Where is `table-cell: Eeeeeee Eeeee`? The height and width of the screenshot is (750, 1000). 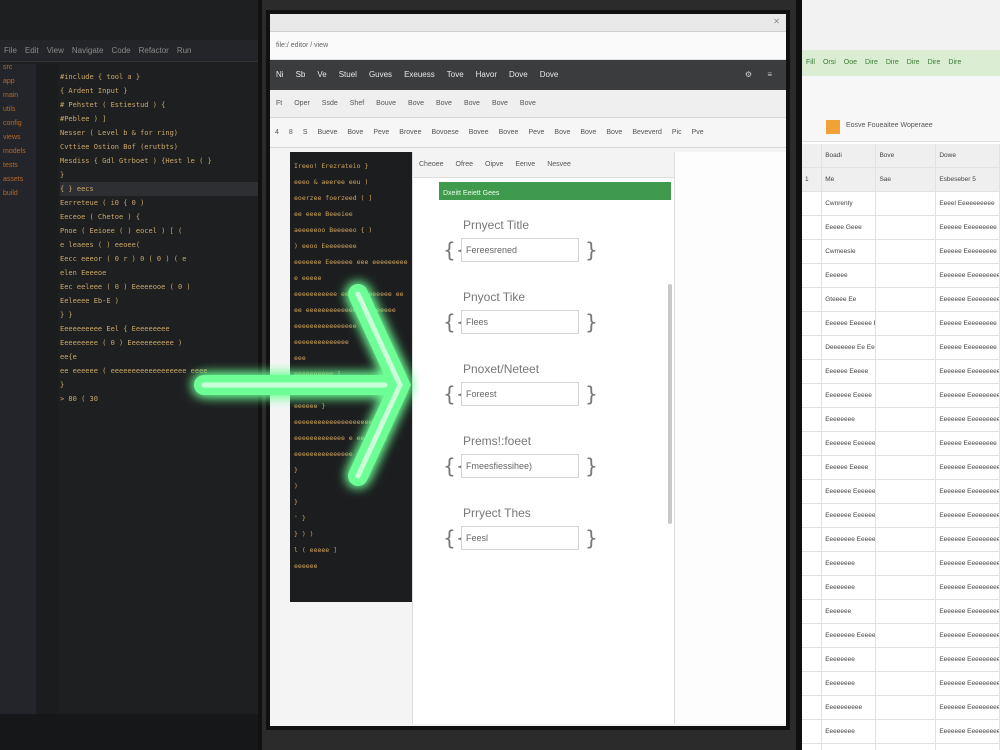
table-cell: Eeeeeee Eeeee is located at coordinates (849, 395).